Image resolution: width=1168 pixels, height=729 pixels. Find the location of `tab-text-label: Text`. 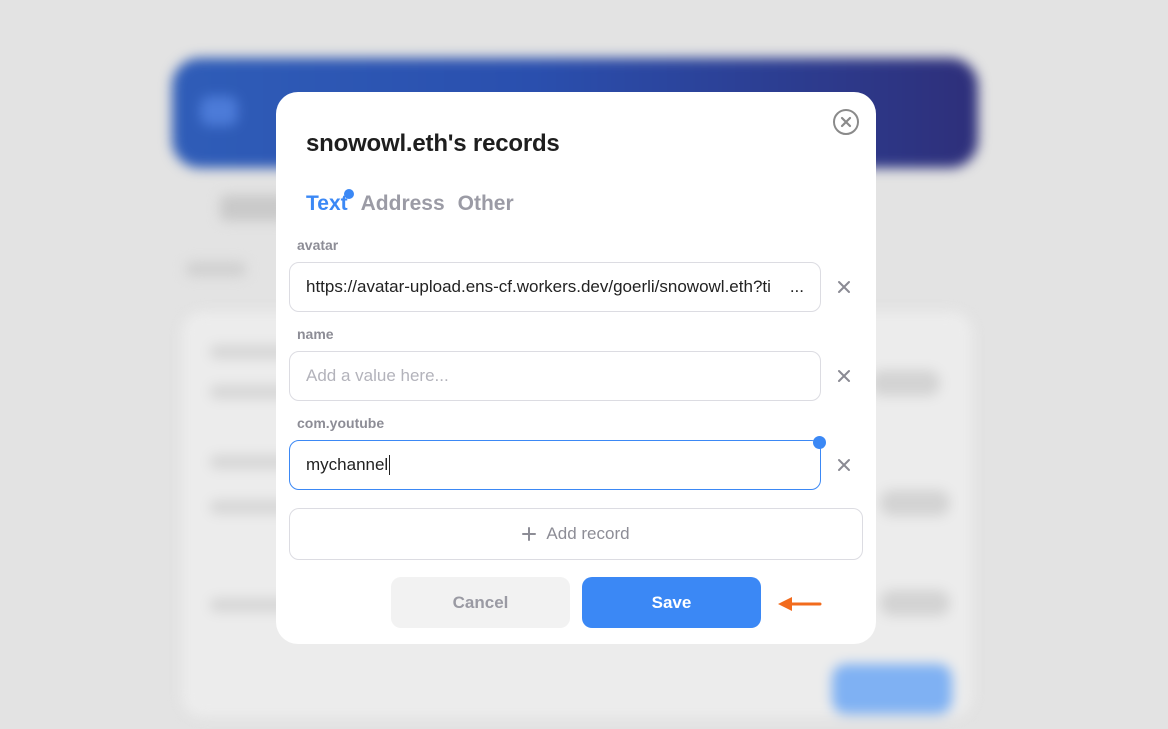

tab-text-label: Text is located at coordinates (327, 203).